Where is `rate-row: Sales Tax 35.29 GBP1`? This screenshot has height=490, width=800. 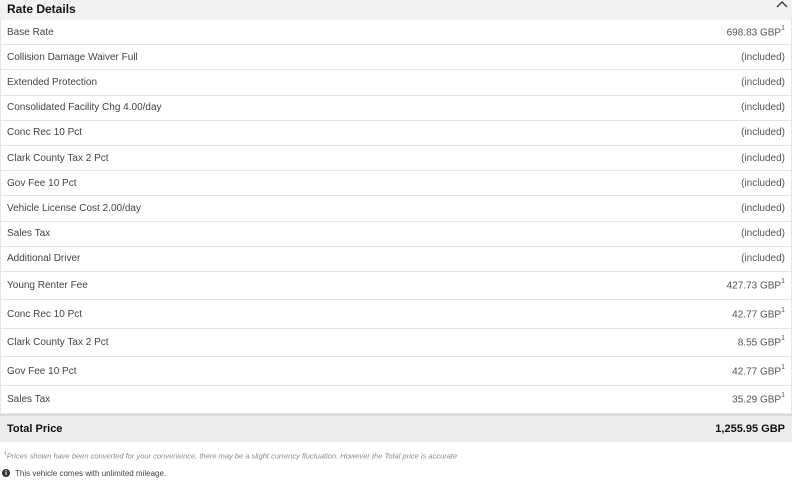 rate-row: Sales Tax 35.29 GBP1 is located at coordinates (396, 400).